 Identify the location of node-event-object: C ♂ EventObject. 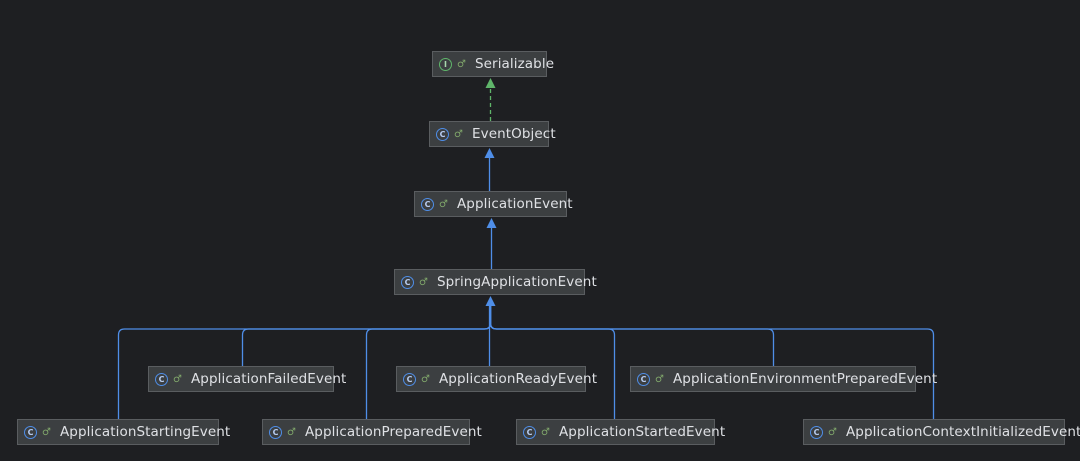
(492, 134).